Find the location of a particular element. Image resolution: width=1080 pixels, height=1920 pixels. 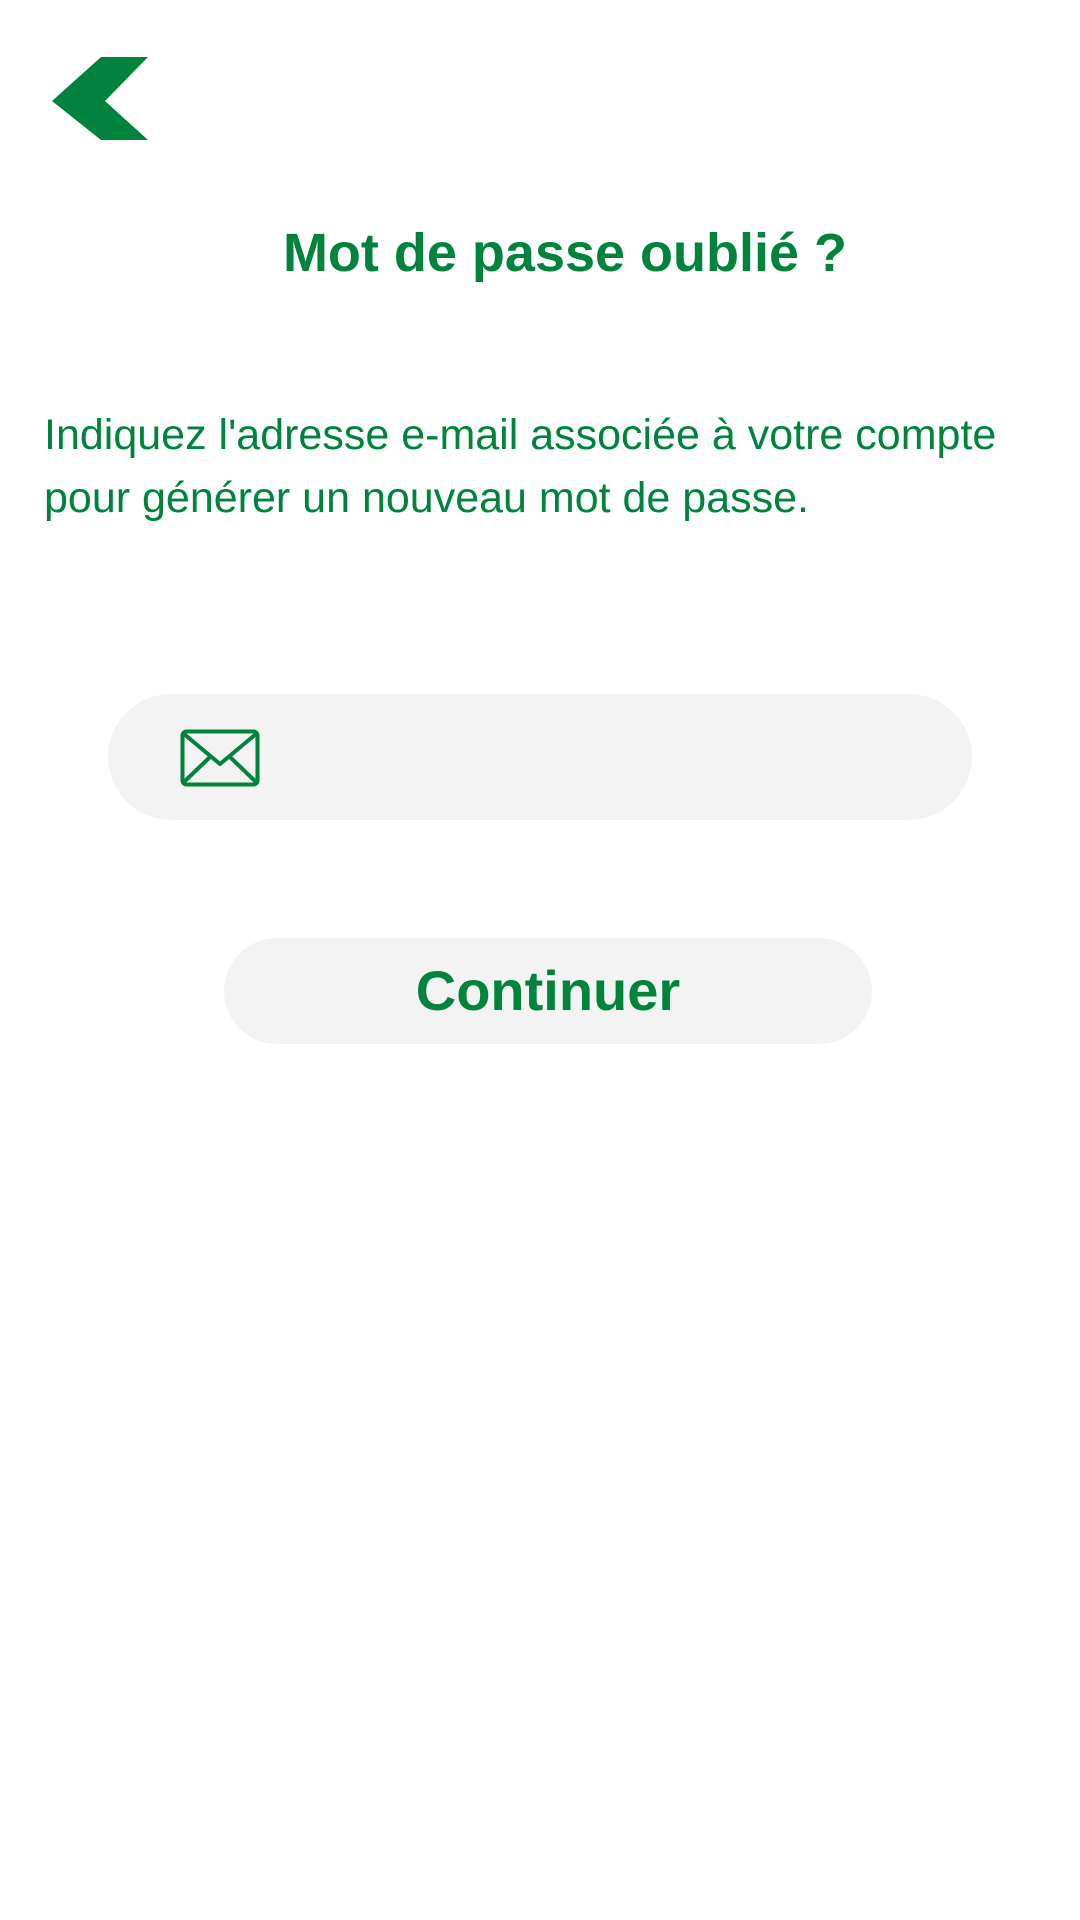

email-field is located at coordinates (540, 758).